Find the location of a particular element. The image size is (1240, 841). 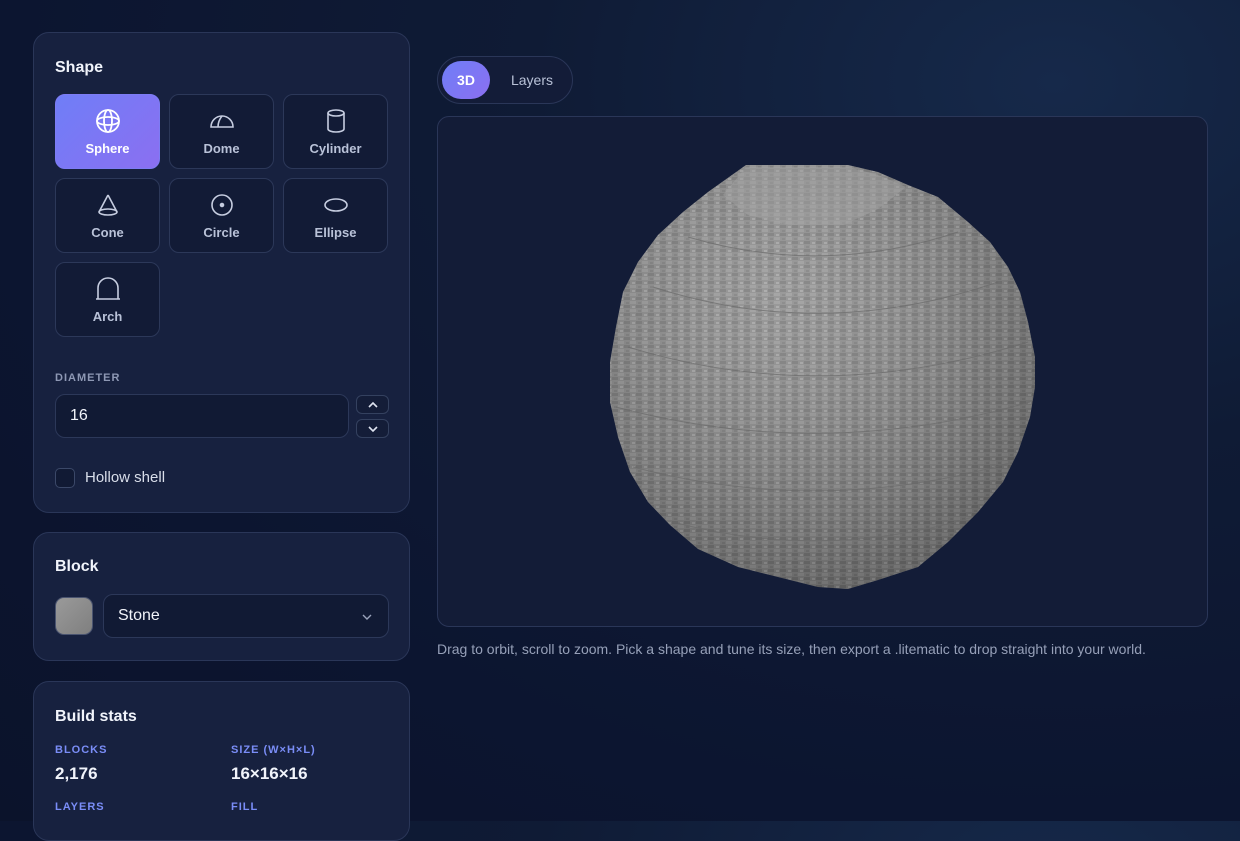

shape-button-cone: Cone is located at coordinates (107, 215).